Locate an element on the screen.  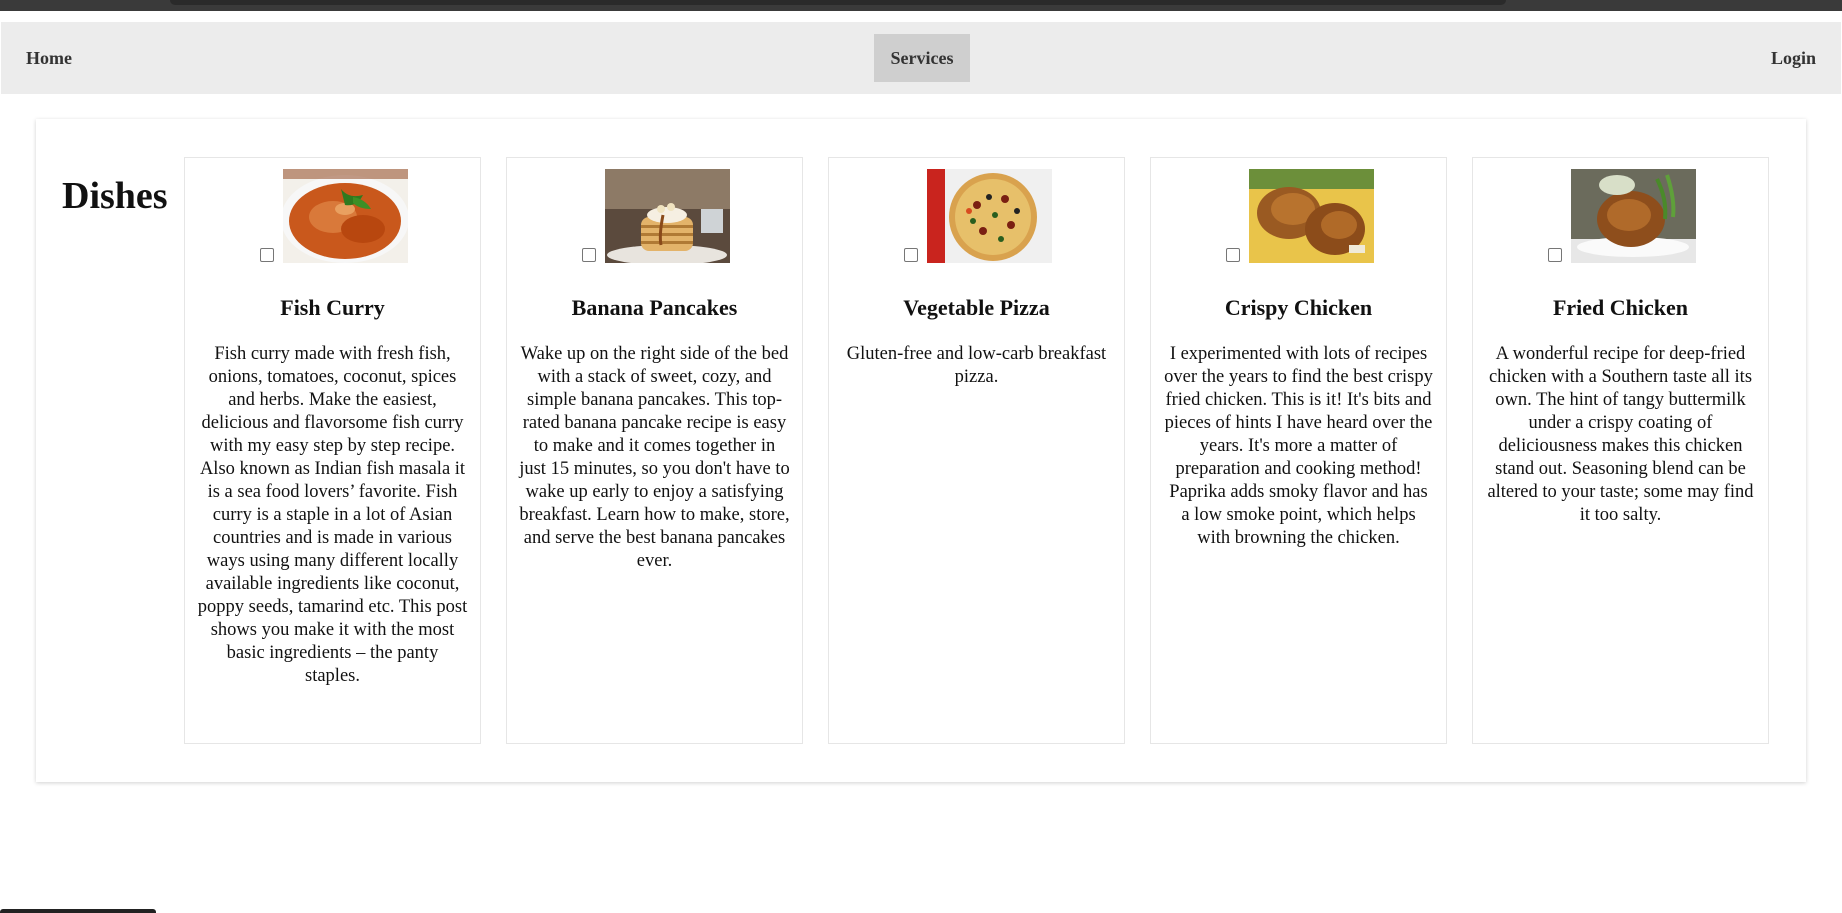
fried-chicken-photo is located at coordinates (1633, 216).